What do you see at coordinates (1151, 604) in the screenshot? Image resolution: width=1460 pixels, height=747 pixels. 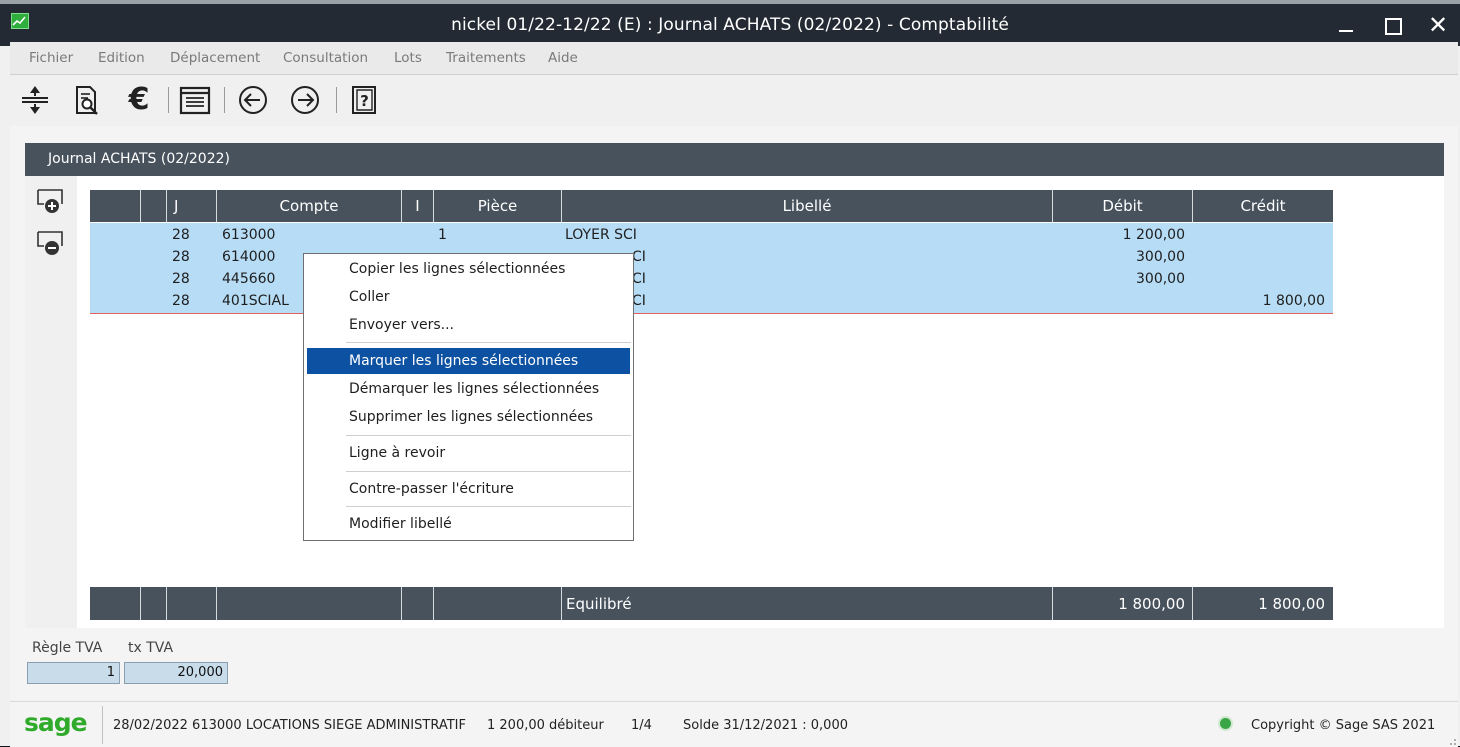 I see `total-debit: 1 800,00` at bounding box center [1151, 604].